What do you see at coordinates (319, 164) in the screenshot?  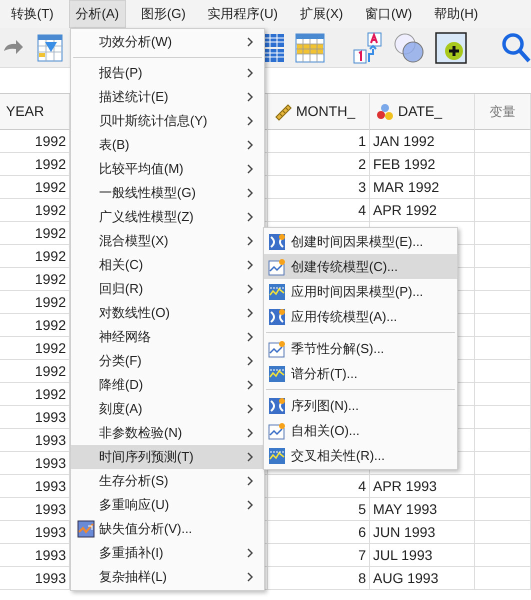 I see `table-cell: 2` at bounding box center [319, 164].